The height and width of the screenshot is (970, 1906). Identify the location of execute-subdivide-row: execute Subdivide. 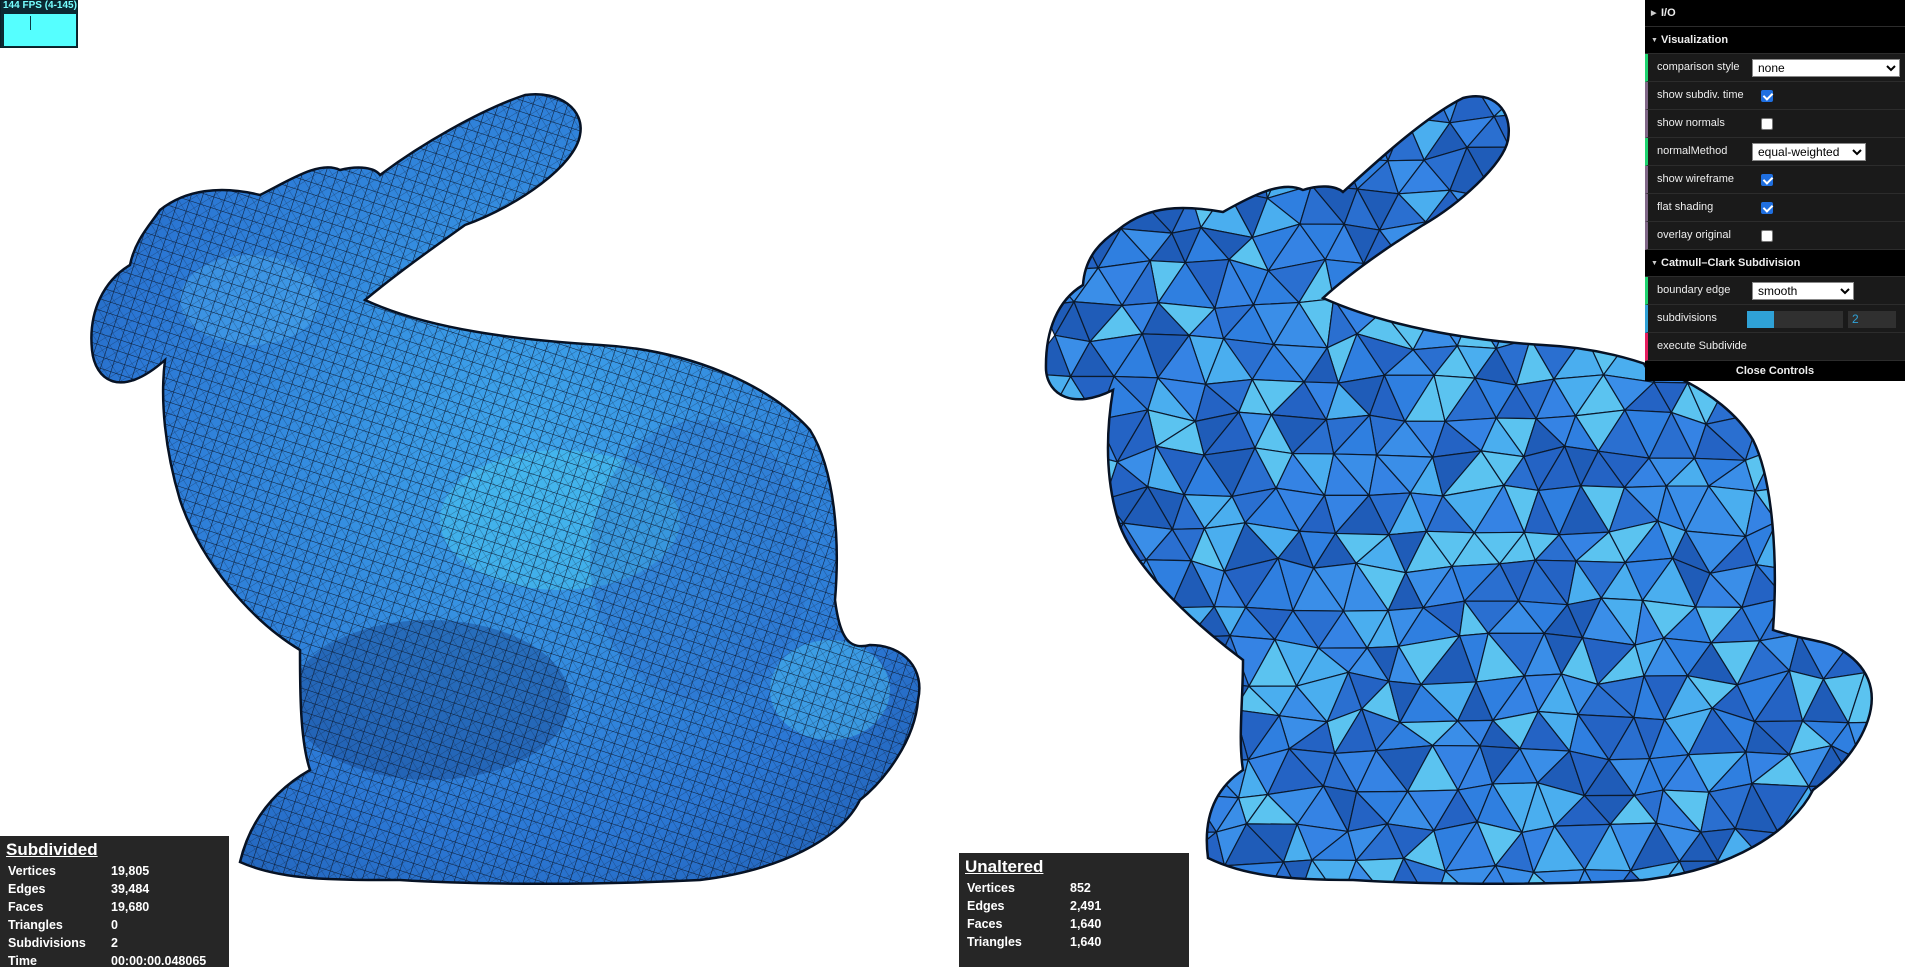
(1775, 347).